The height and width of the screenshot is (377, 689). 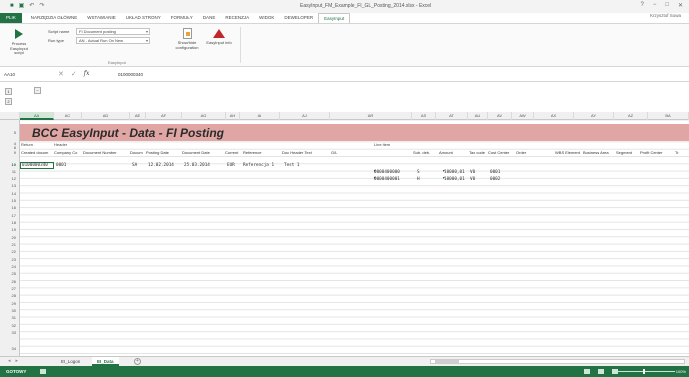 What do you see at coordinates (43, 371) in the screenshot?
I see `macro-record-icon` at bounding box center [43, 371].